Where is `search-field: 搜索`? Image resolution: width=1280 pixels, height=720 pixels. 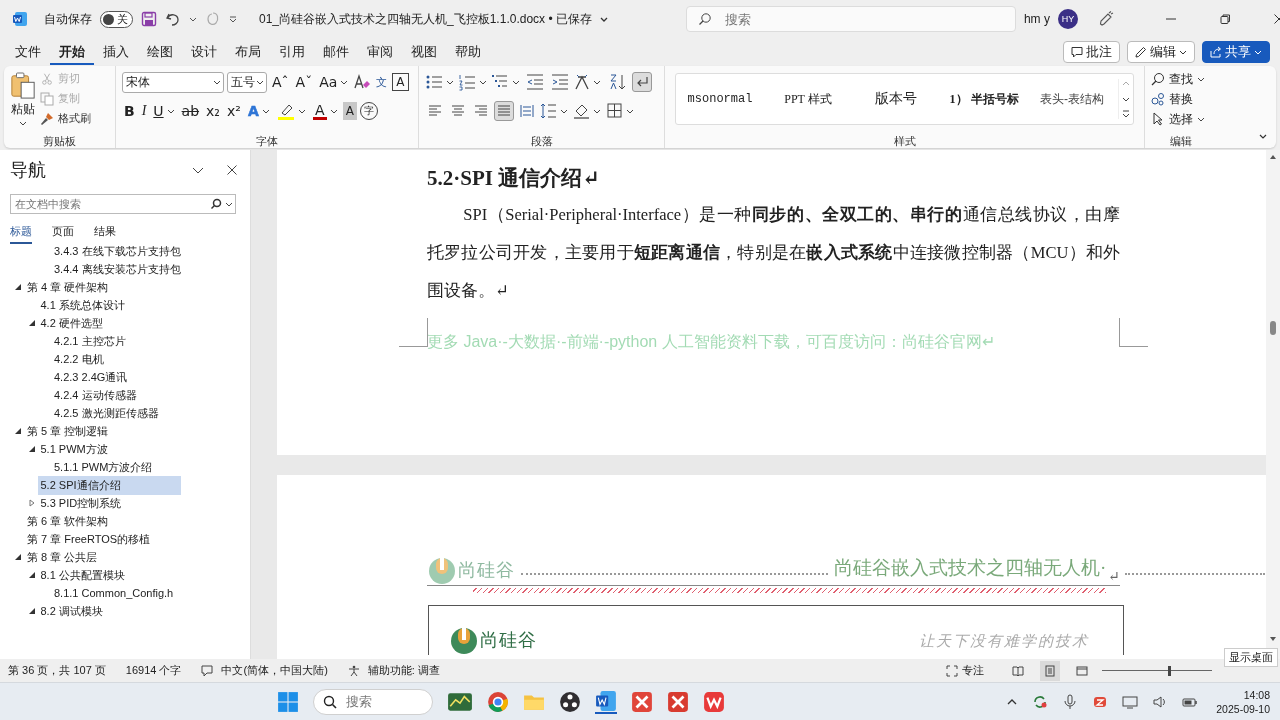
search-field: 搜索 is located at coordinates (850, 19).